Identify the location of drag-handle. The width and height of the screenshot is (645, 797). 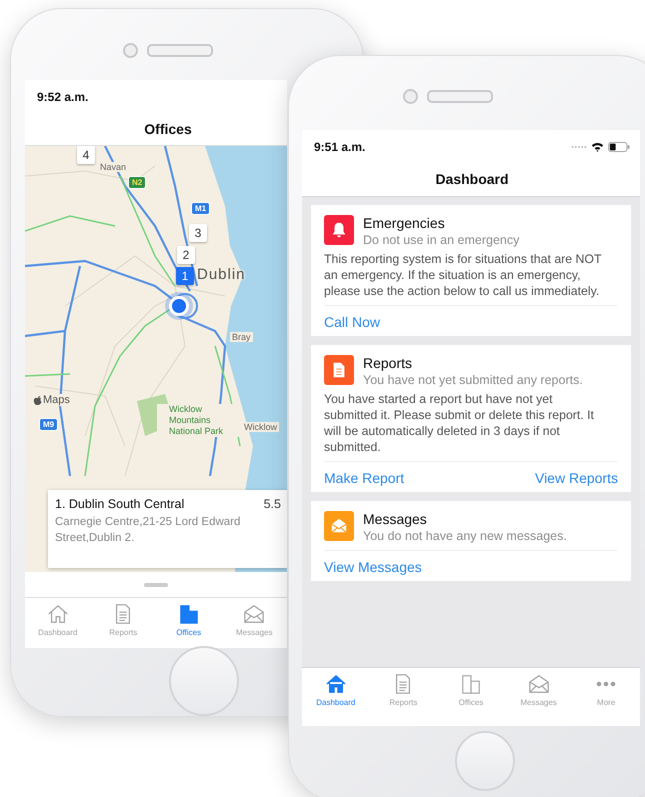
(156, 584).